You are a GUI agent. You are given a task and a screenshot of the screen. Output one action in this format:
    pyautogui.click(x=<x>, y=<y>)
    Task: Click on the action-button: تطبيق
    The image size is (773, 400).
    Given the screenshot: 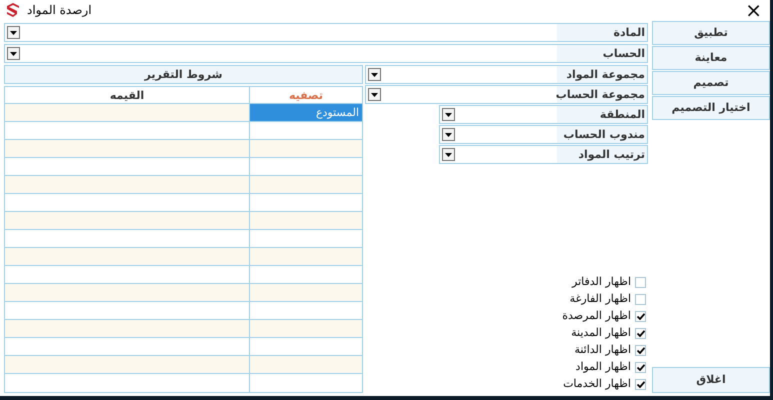 What is the action you would take?
    pyautogui.click(x=711, y=33)
    